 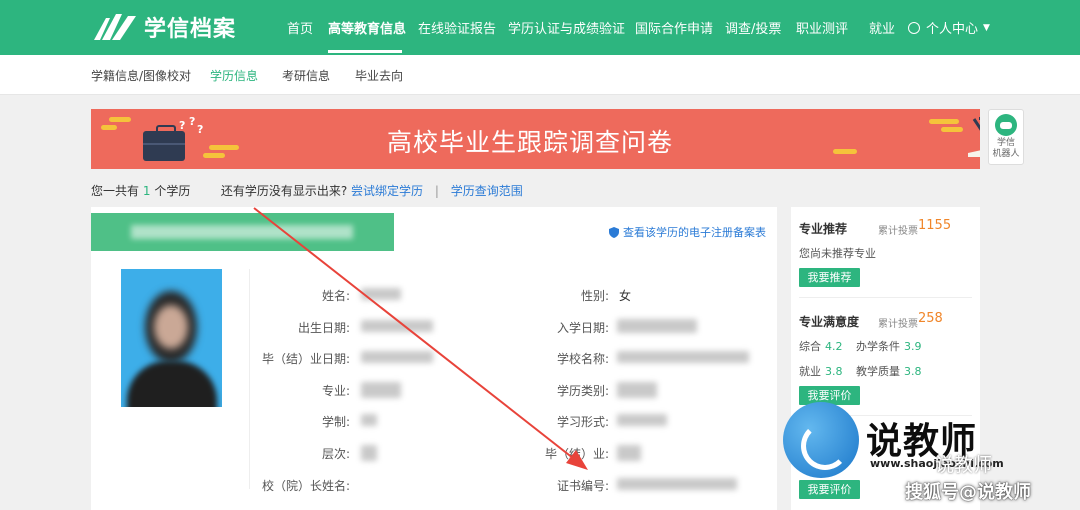 I want to click on field-label-gender: 性别:, so click(x=594, y=296).